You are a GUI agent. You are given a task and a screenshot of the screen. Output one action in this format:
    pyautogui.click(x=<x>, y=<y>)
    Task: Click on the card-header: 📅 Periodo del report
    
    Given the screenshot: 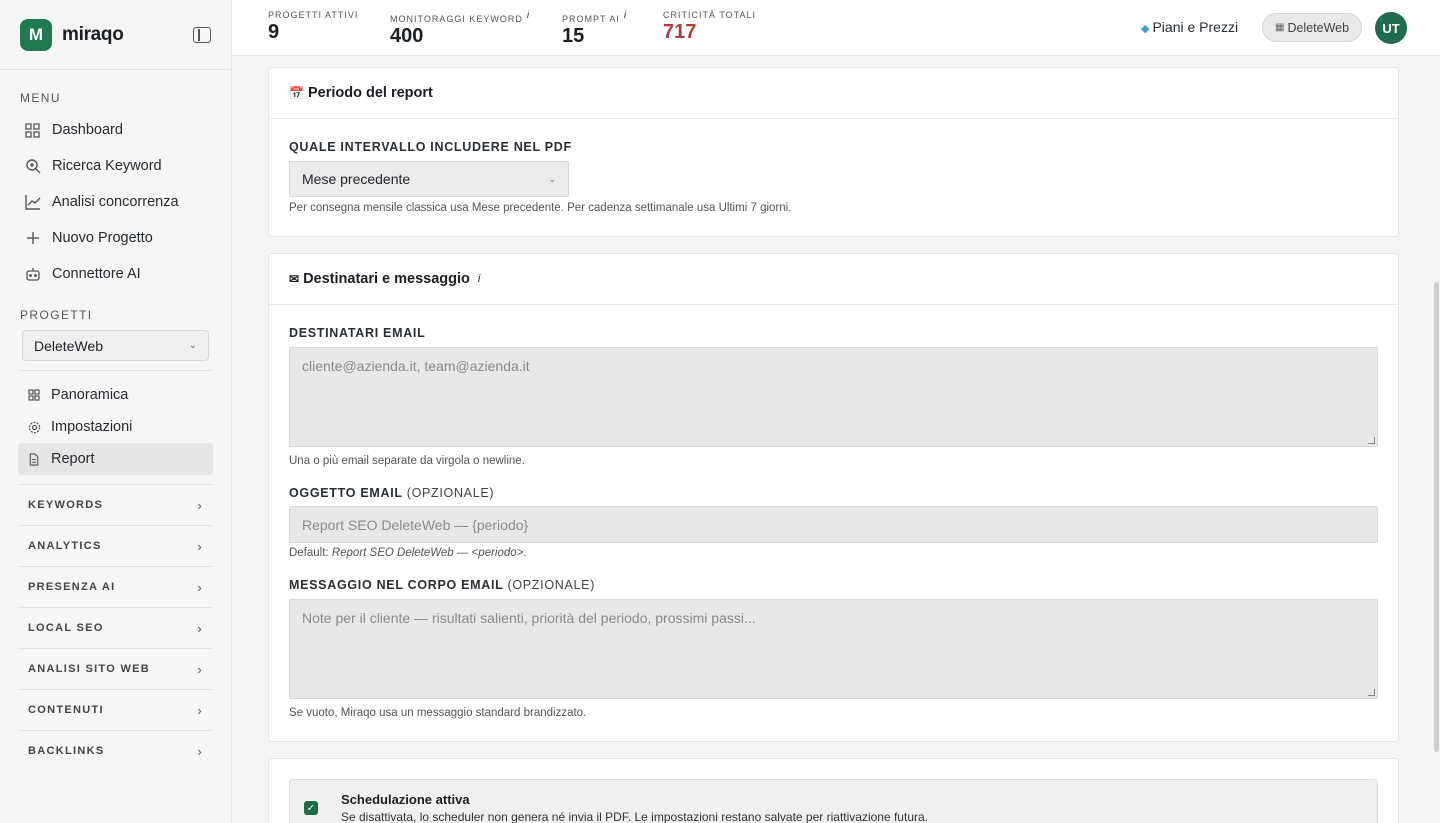 What is the action you would take?
    pyautogui.click(x=833, y=93)
    